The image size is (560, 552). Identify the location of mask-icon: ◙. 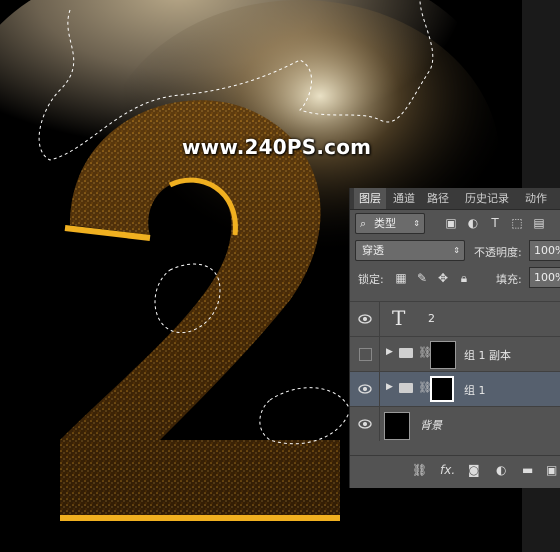
(474, 470).